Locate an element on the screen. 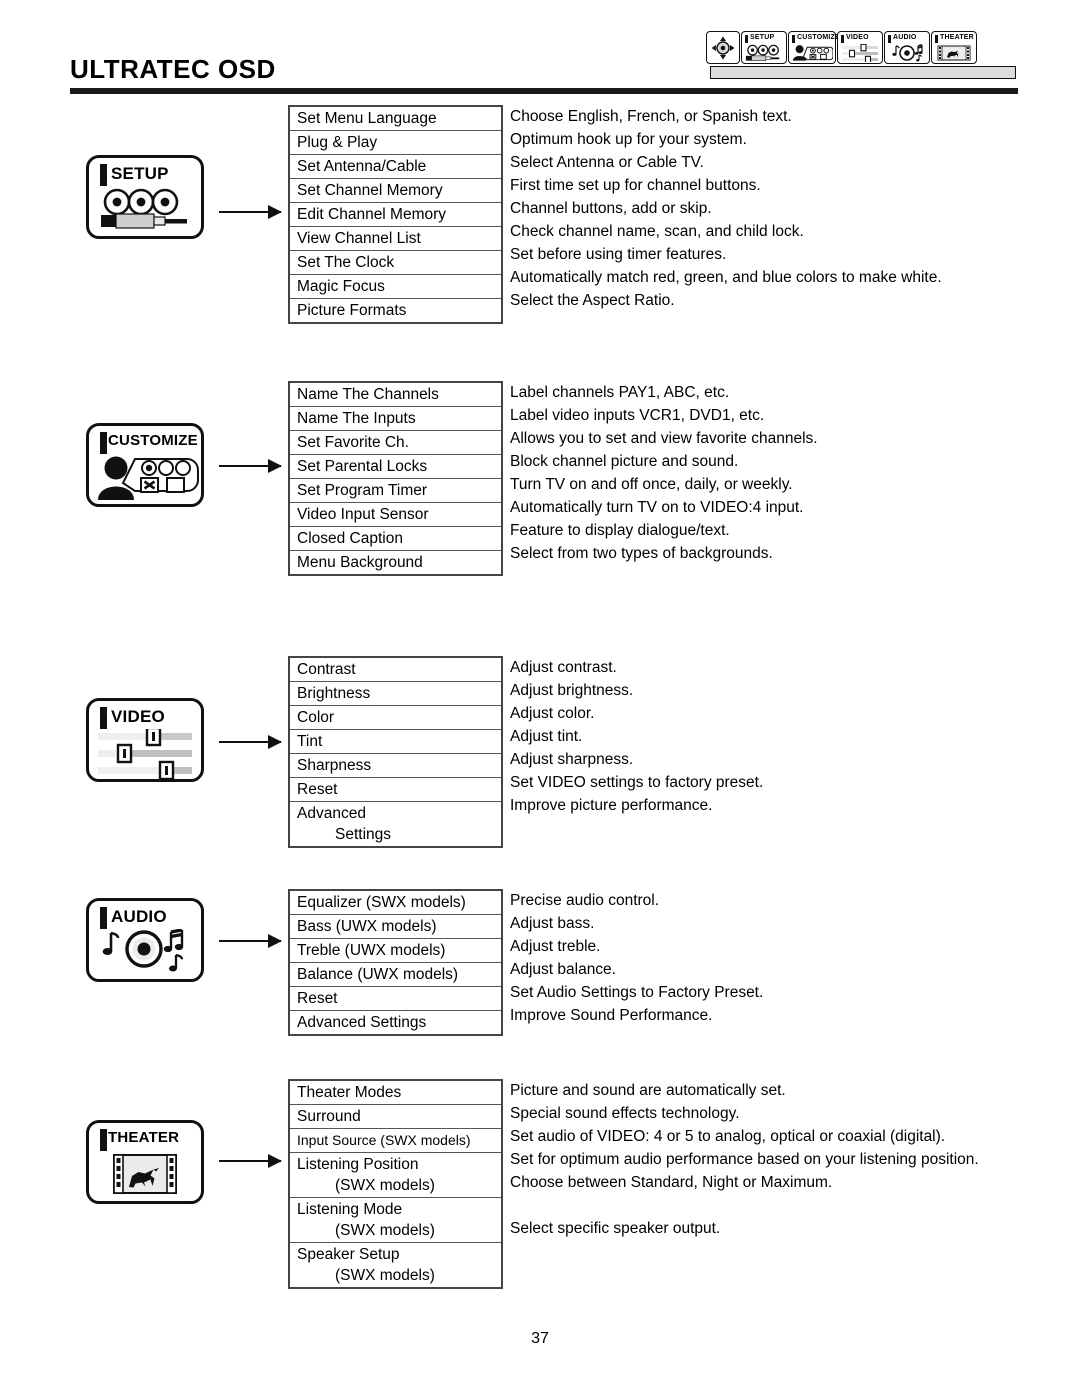 The width and height of the screenshot is (1080, 1397). table-row: Closed Caption is located at coordinates (395, 539).